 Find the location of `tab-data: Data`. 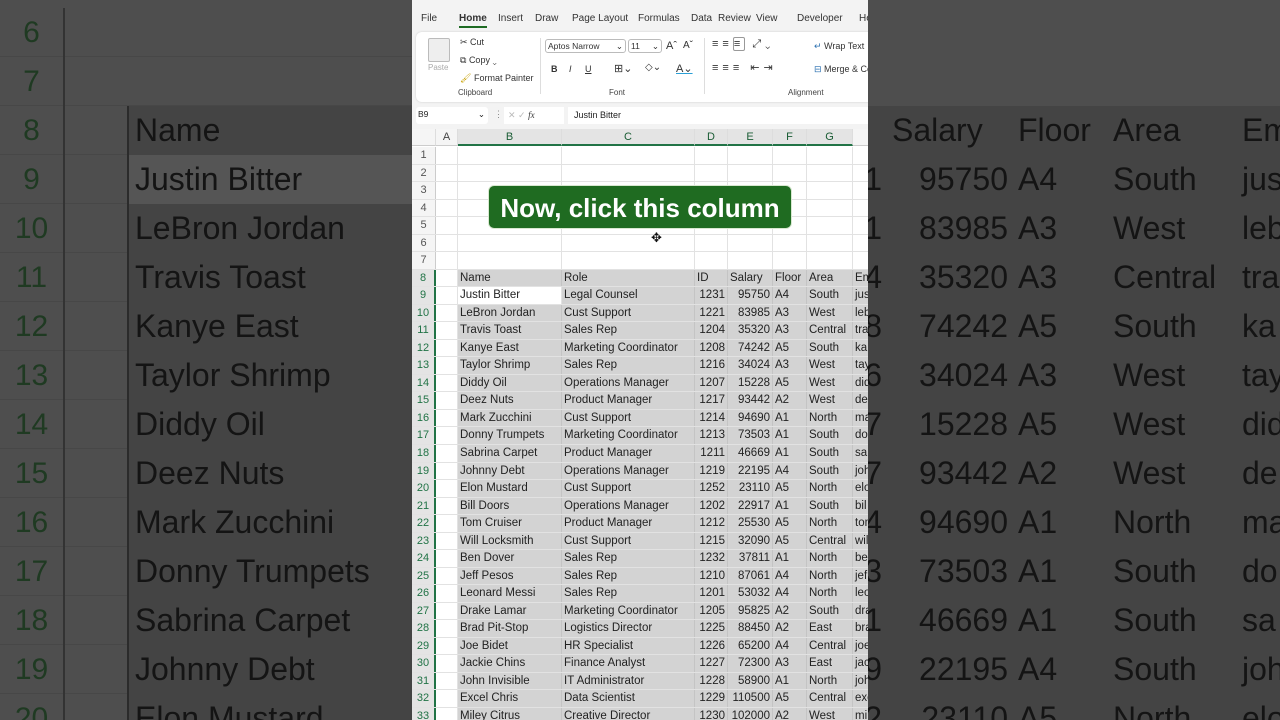

tab-data: Data is located at coordinates (701, 18).